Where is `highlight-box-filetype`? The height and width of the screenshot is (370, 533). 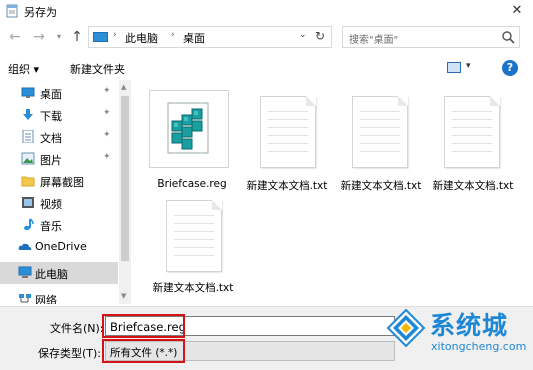
highlight-box-filetype is located at coordinates (143, 351).